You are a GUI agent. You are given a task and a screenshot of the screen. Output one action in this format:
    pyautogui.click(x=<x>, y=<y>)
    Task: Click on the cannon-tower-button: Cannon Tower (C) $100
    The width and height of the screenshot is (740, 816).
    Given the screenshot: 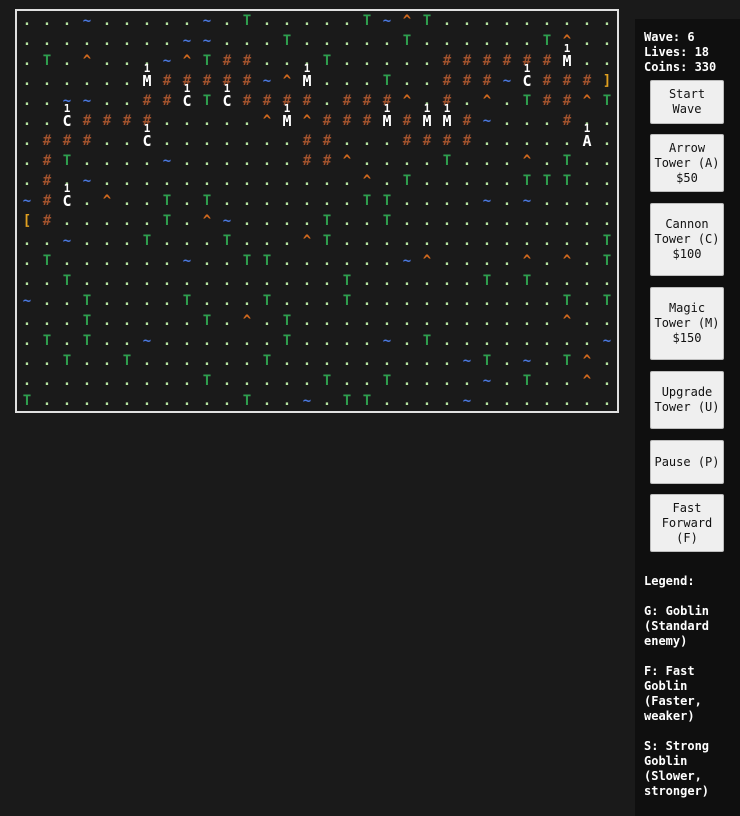 What is the action you would take?
    pyautogui.click(x=687, y=239)
    